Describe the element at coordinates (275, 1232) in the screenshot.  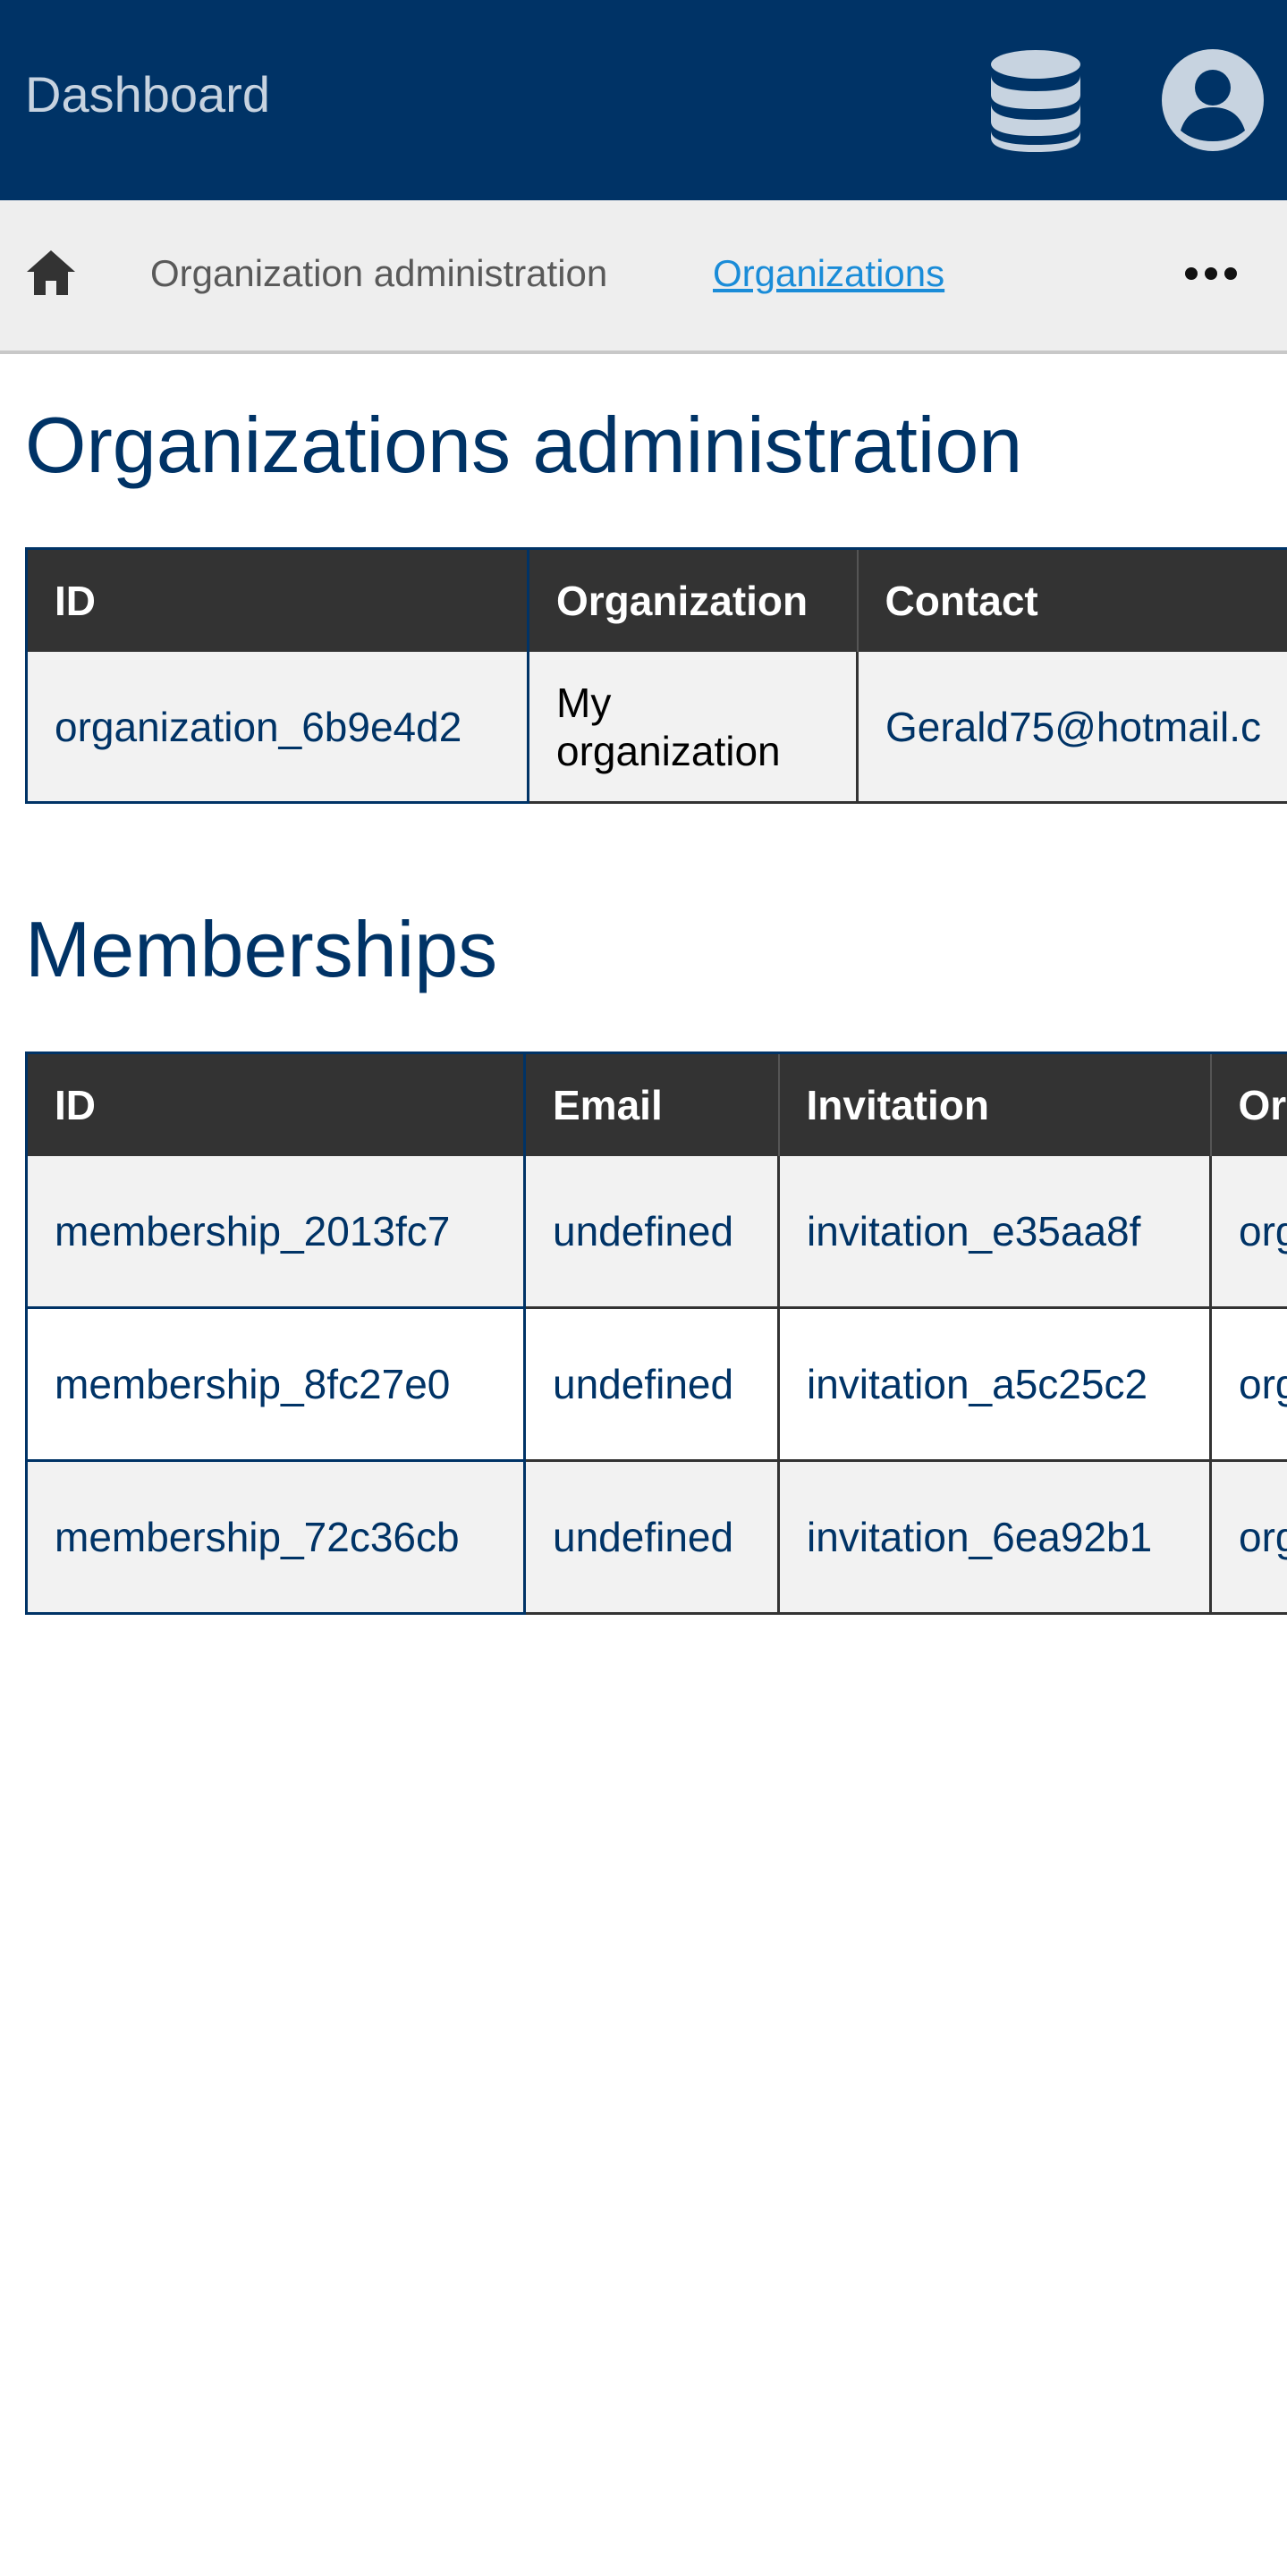
I see `membership-id-cell: membership_2013fc7` at that location.